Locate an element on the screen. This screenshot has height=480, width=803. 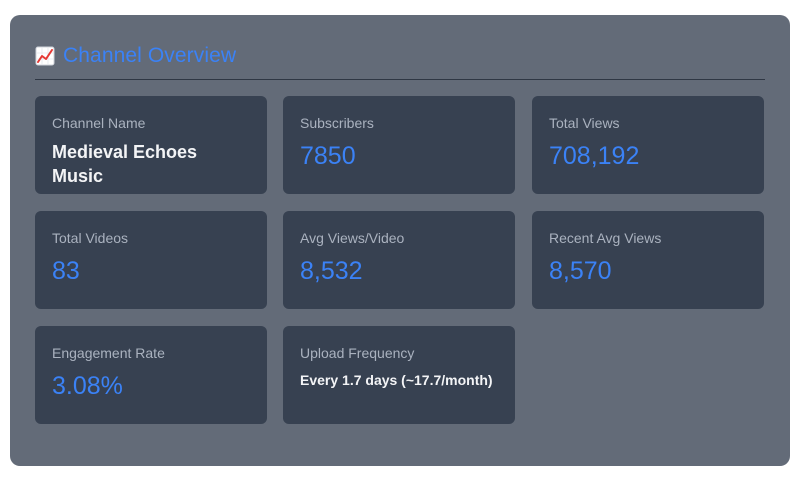
stat-value: Every 1.7 days (~17.7/month) is located at coordinates (396, 380).